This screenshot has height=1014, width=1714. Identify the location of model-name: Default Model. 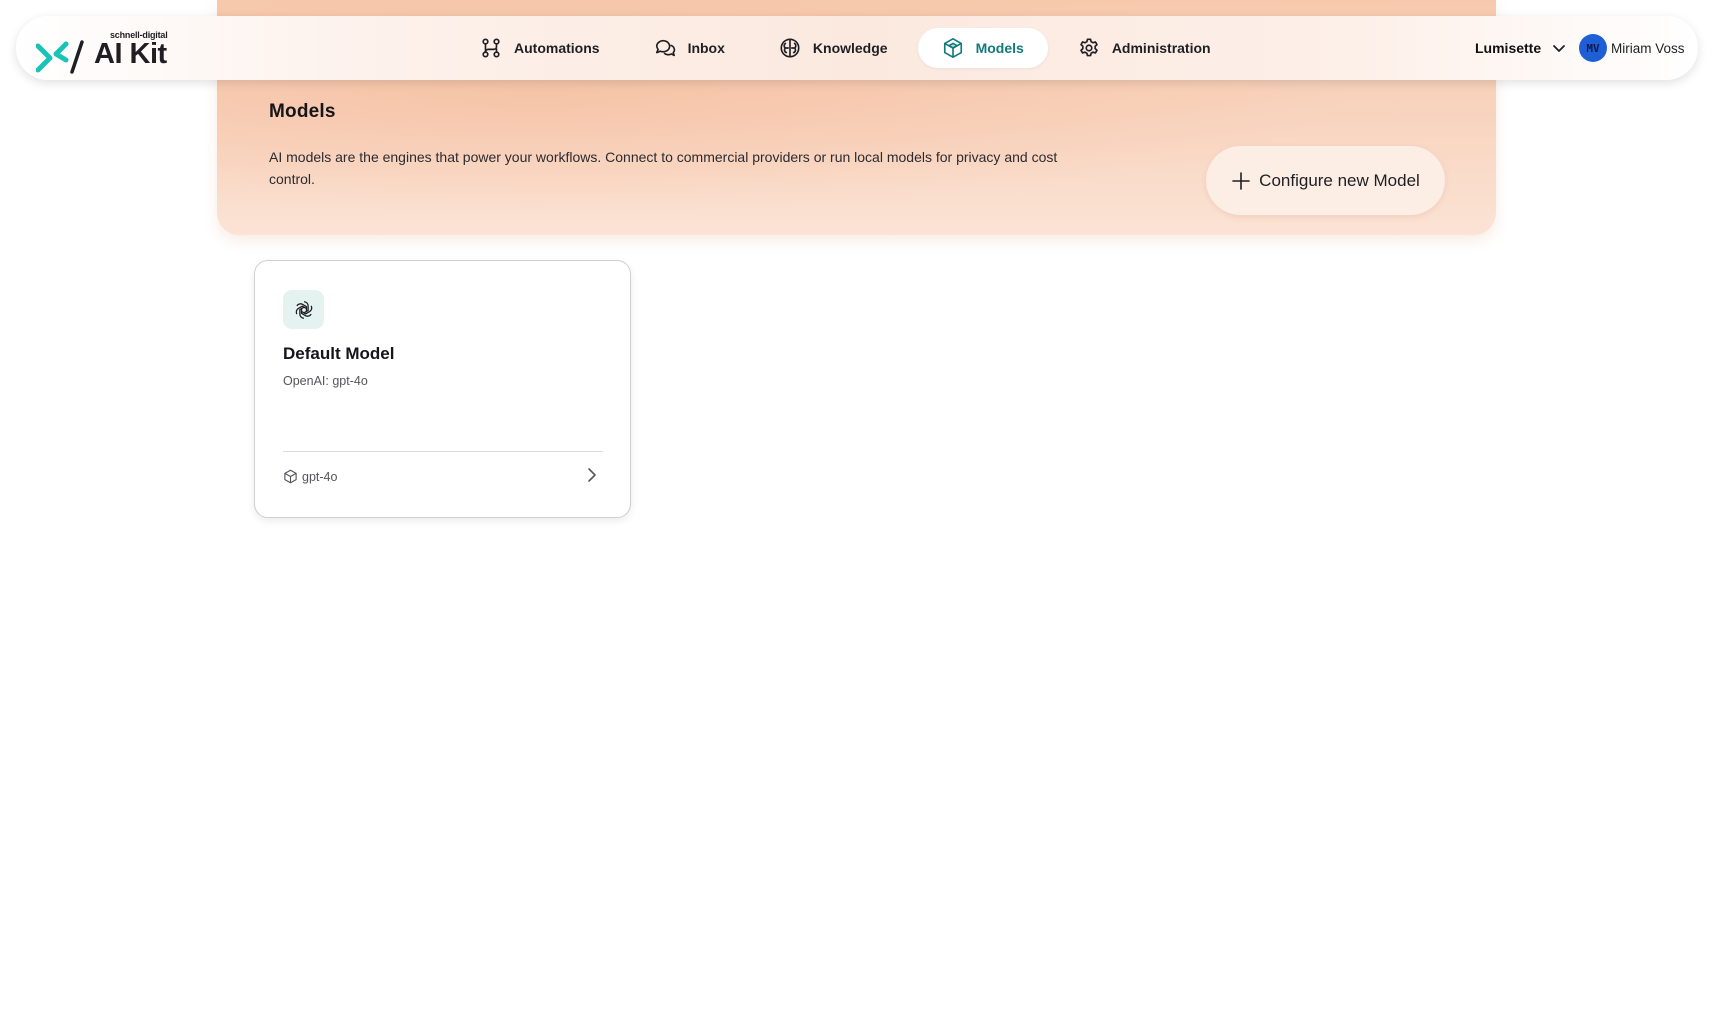
(339, 353).